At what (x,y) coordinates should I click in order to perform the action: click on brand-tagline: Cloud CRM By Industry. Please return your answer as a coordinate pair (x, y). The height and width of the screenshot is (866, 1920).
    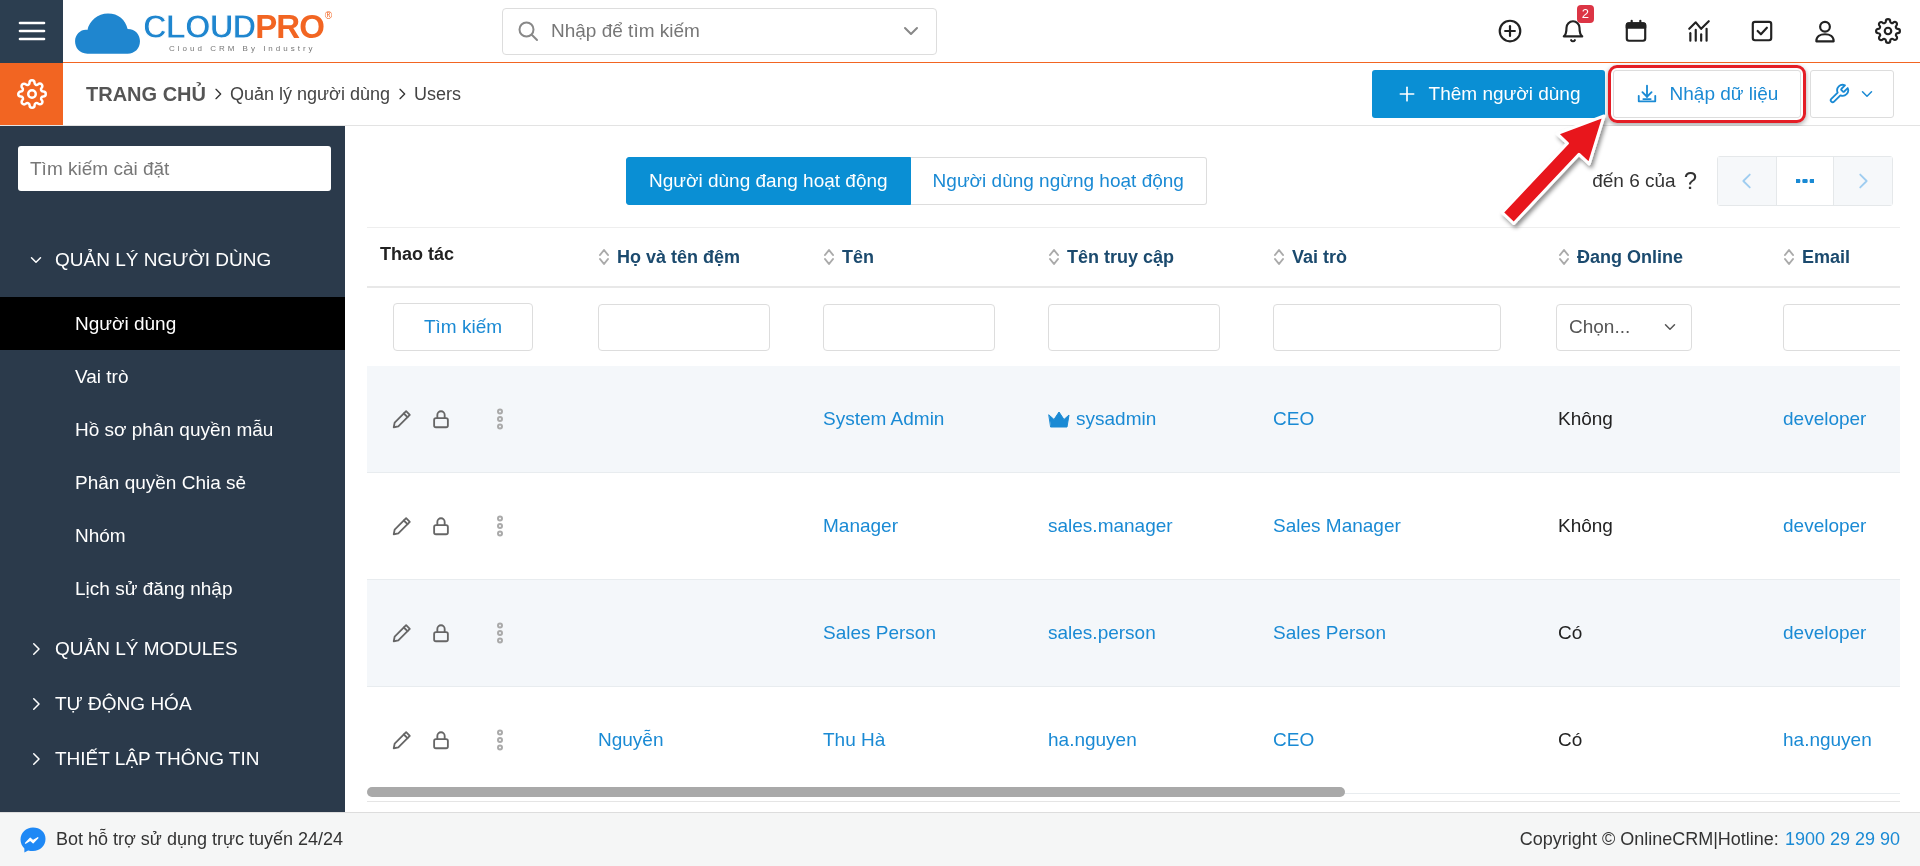
    Looking at the image, I should click on (243, 48).